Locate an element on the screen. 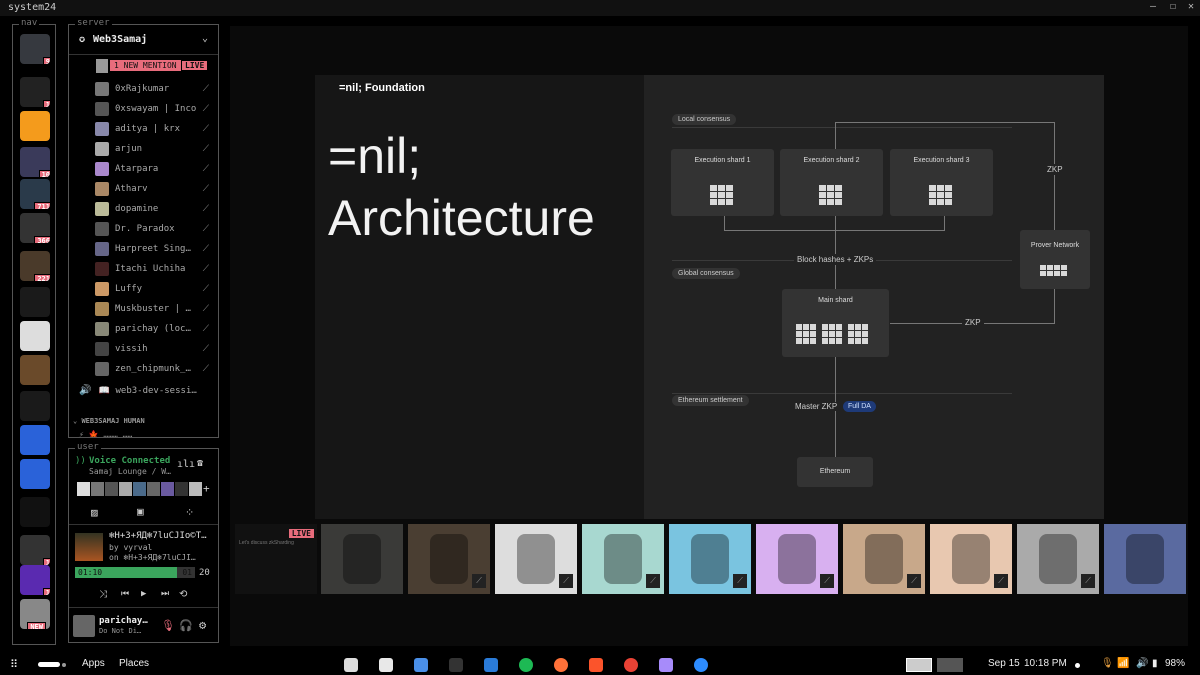  vscode-icon is located at coordinates (491, 665).